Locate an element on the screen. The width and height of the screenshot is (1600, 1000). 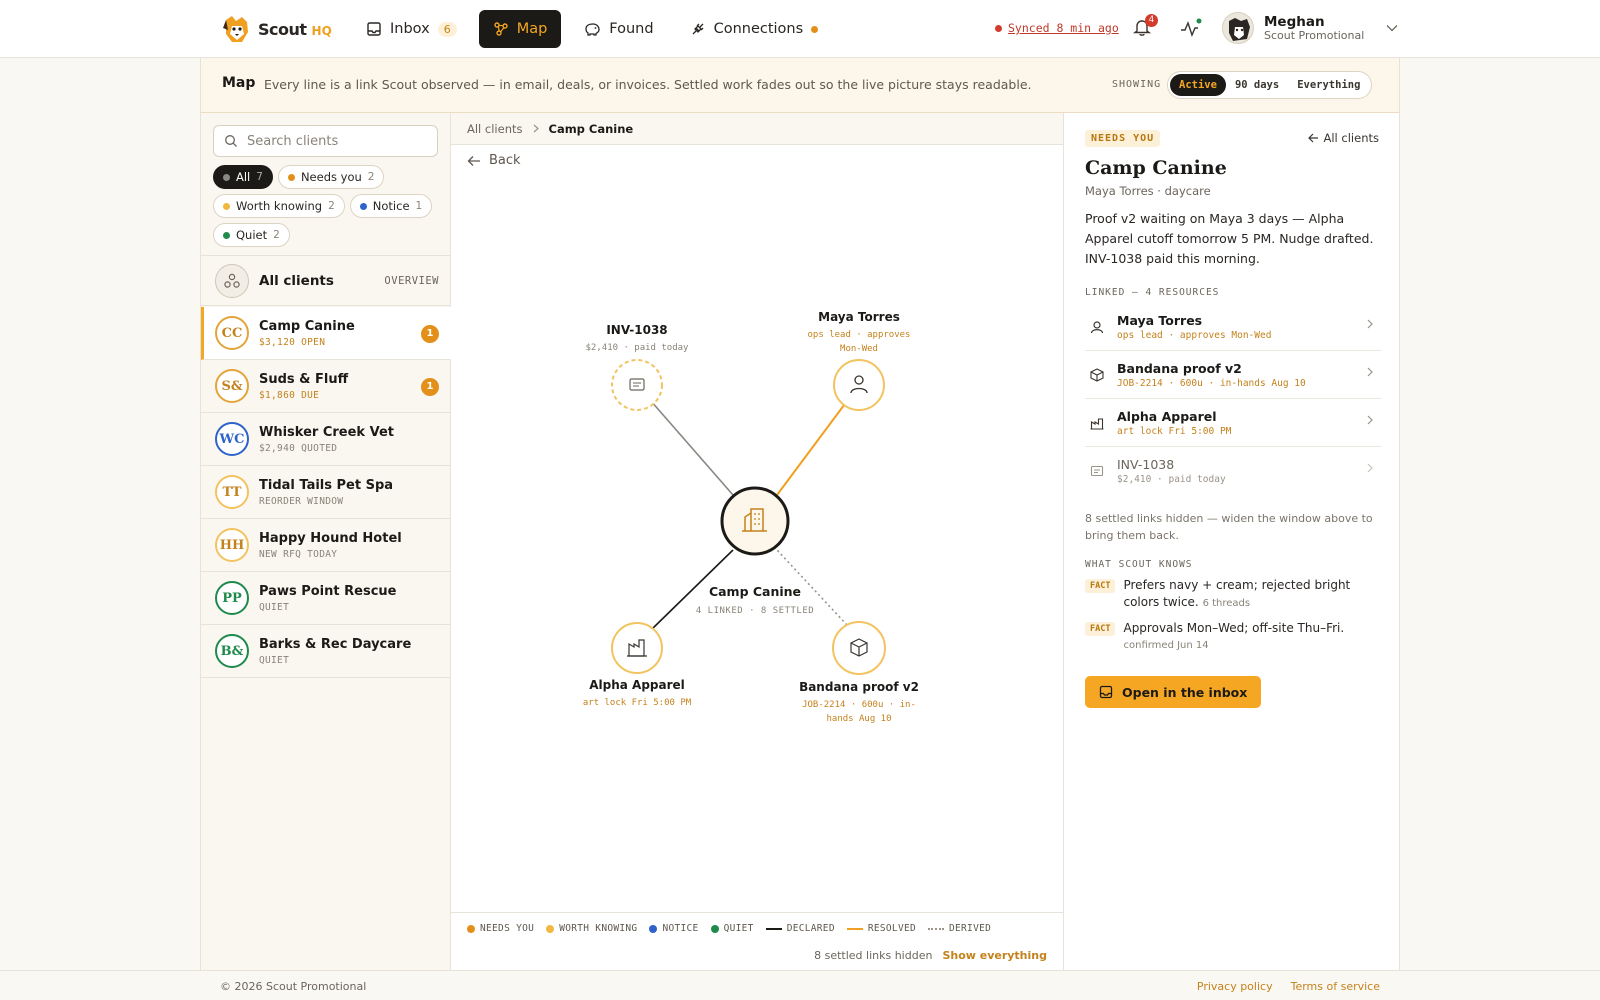
nav-found-label: Found is located at coordinates (631, 29).